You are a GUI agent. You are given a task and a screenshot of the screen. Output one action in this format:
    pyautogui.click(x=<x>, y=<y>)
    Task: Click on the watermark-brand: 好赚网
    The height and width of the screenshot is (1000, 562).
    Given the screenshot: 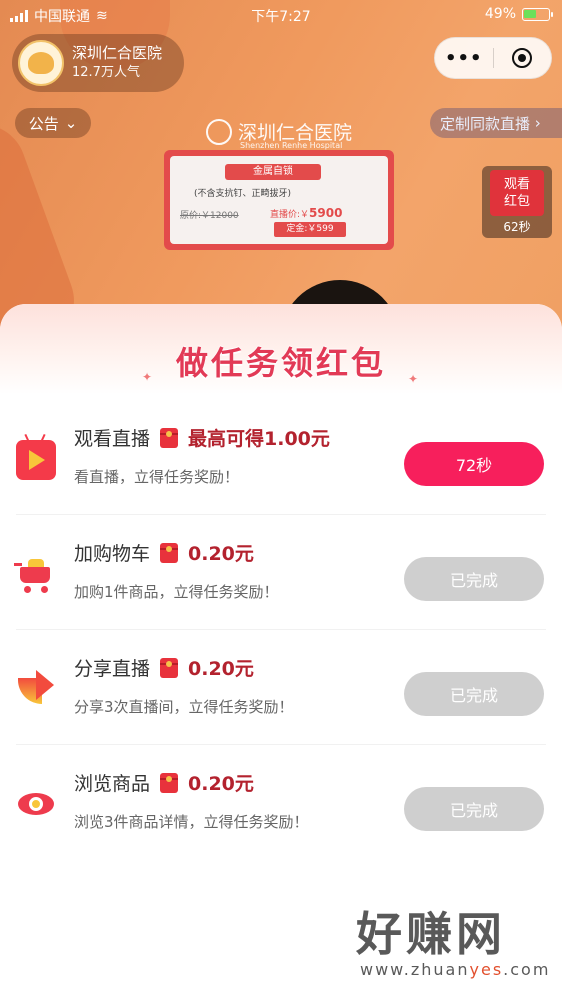 What is the action you would take?
    pyautogui.click(x=431, y=934)
    